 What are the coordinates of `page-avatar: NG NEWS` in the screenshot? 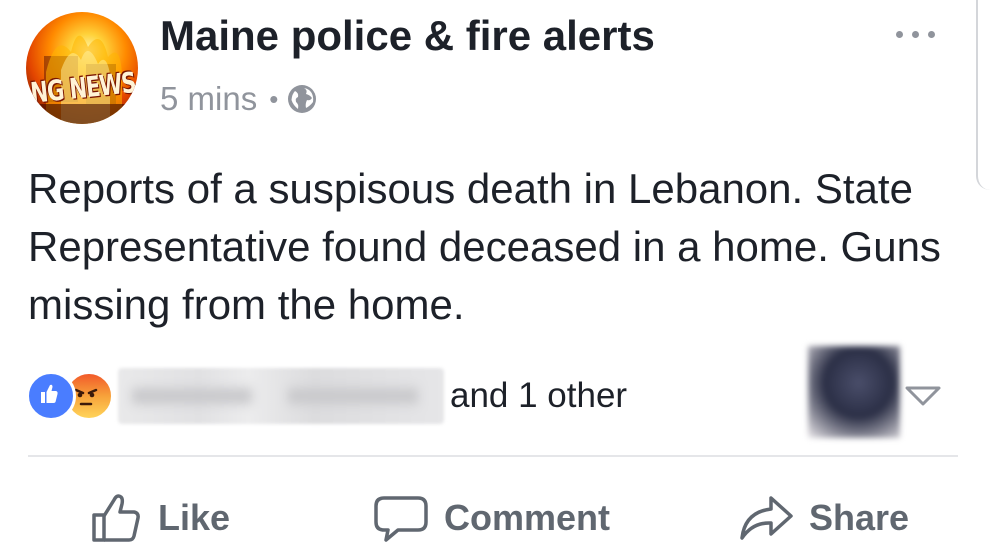 It's located at (82, 68).